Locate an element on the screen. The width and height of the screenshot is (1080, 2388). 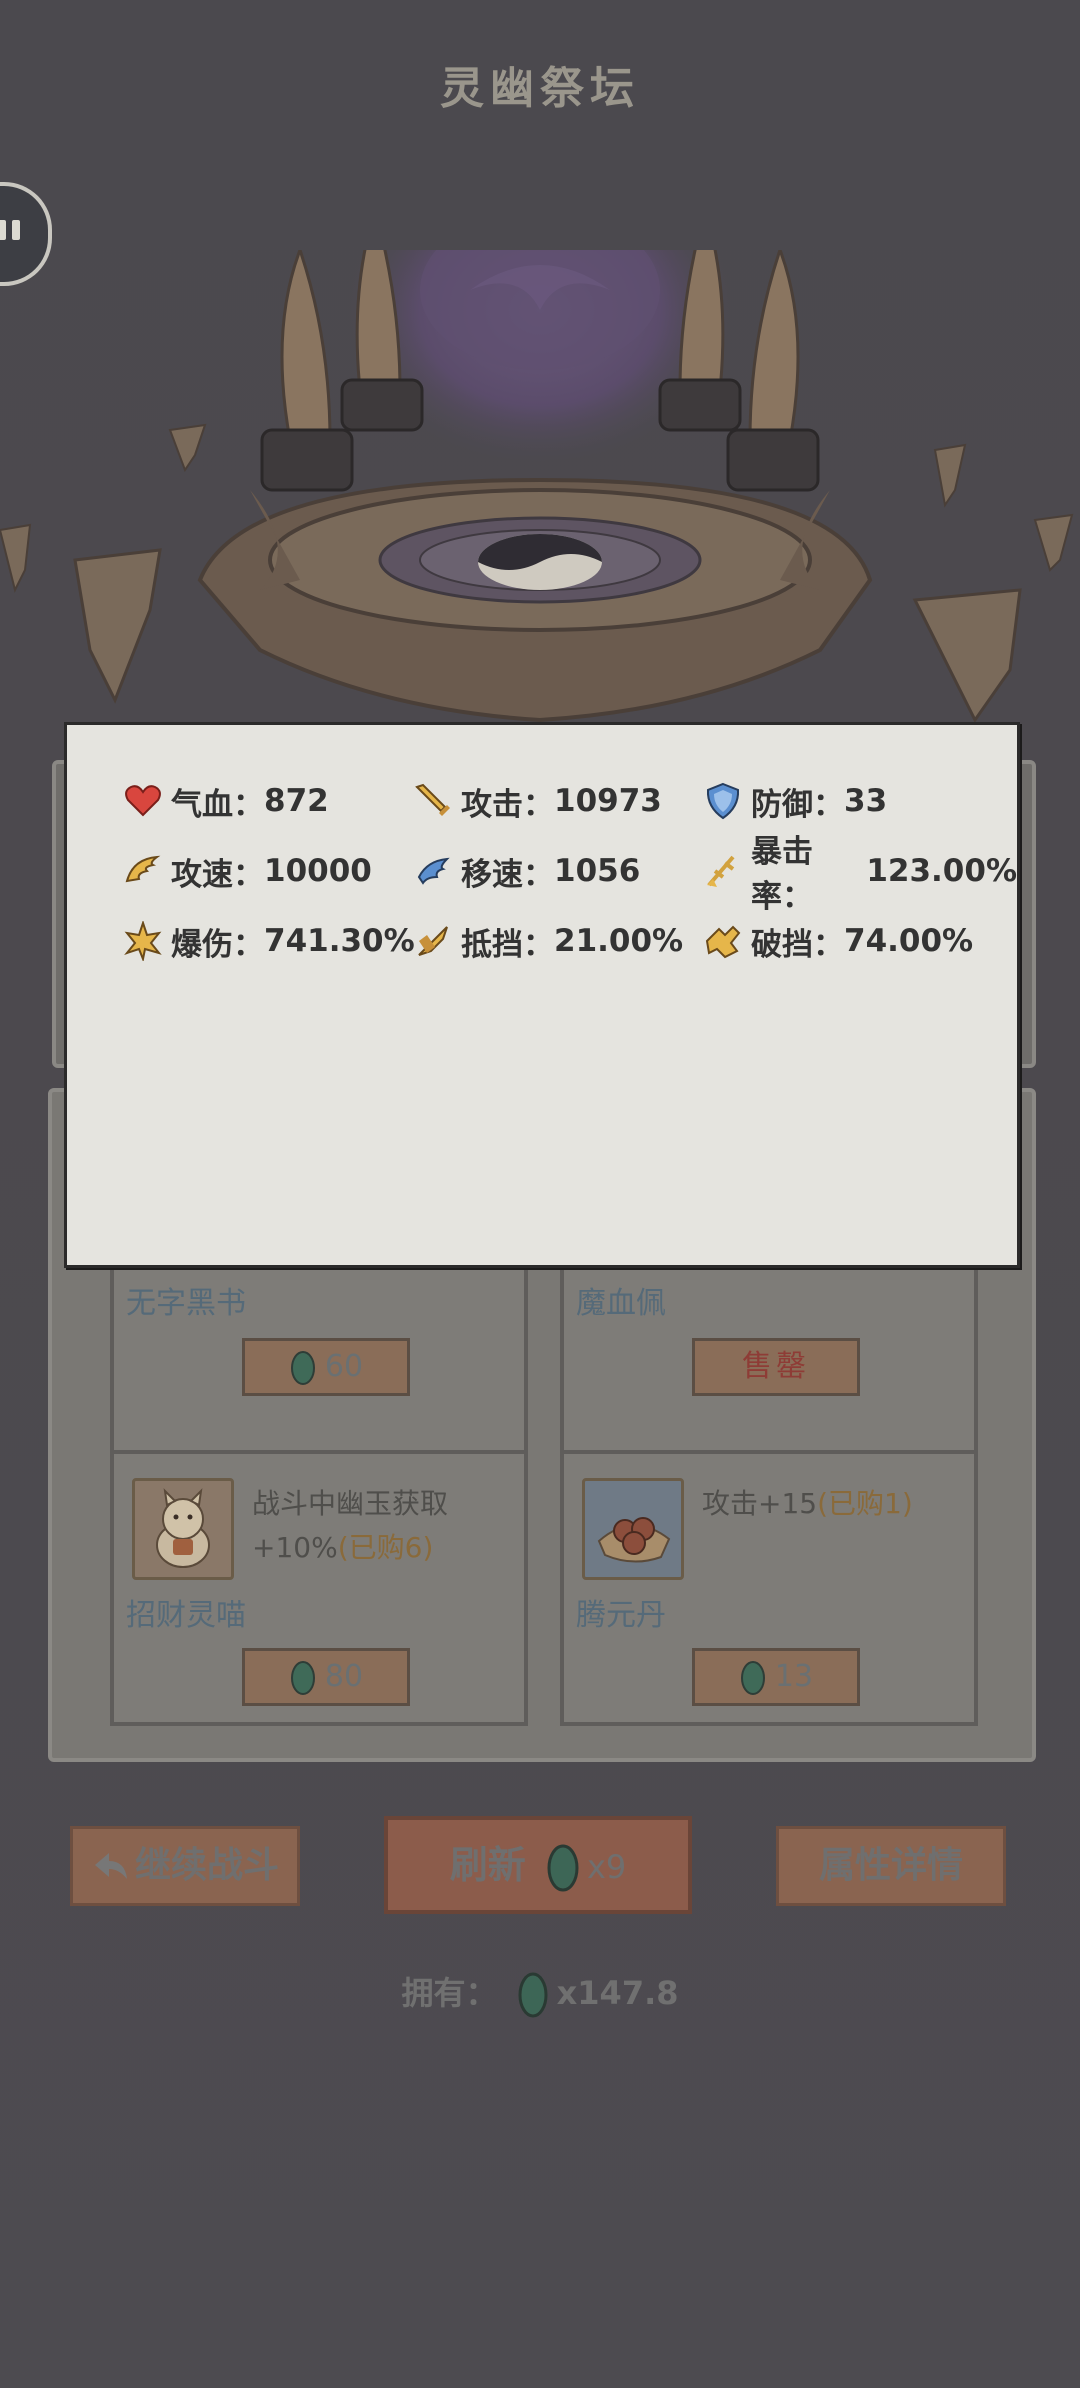
desc-text: 攻击+15 is located at coordinates (760, 1503).